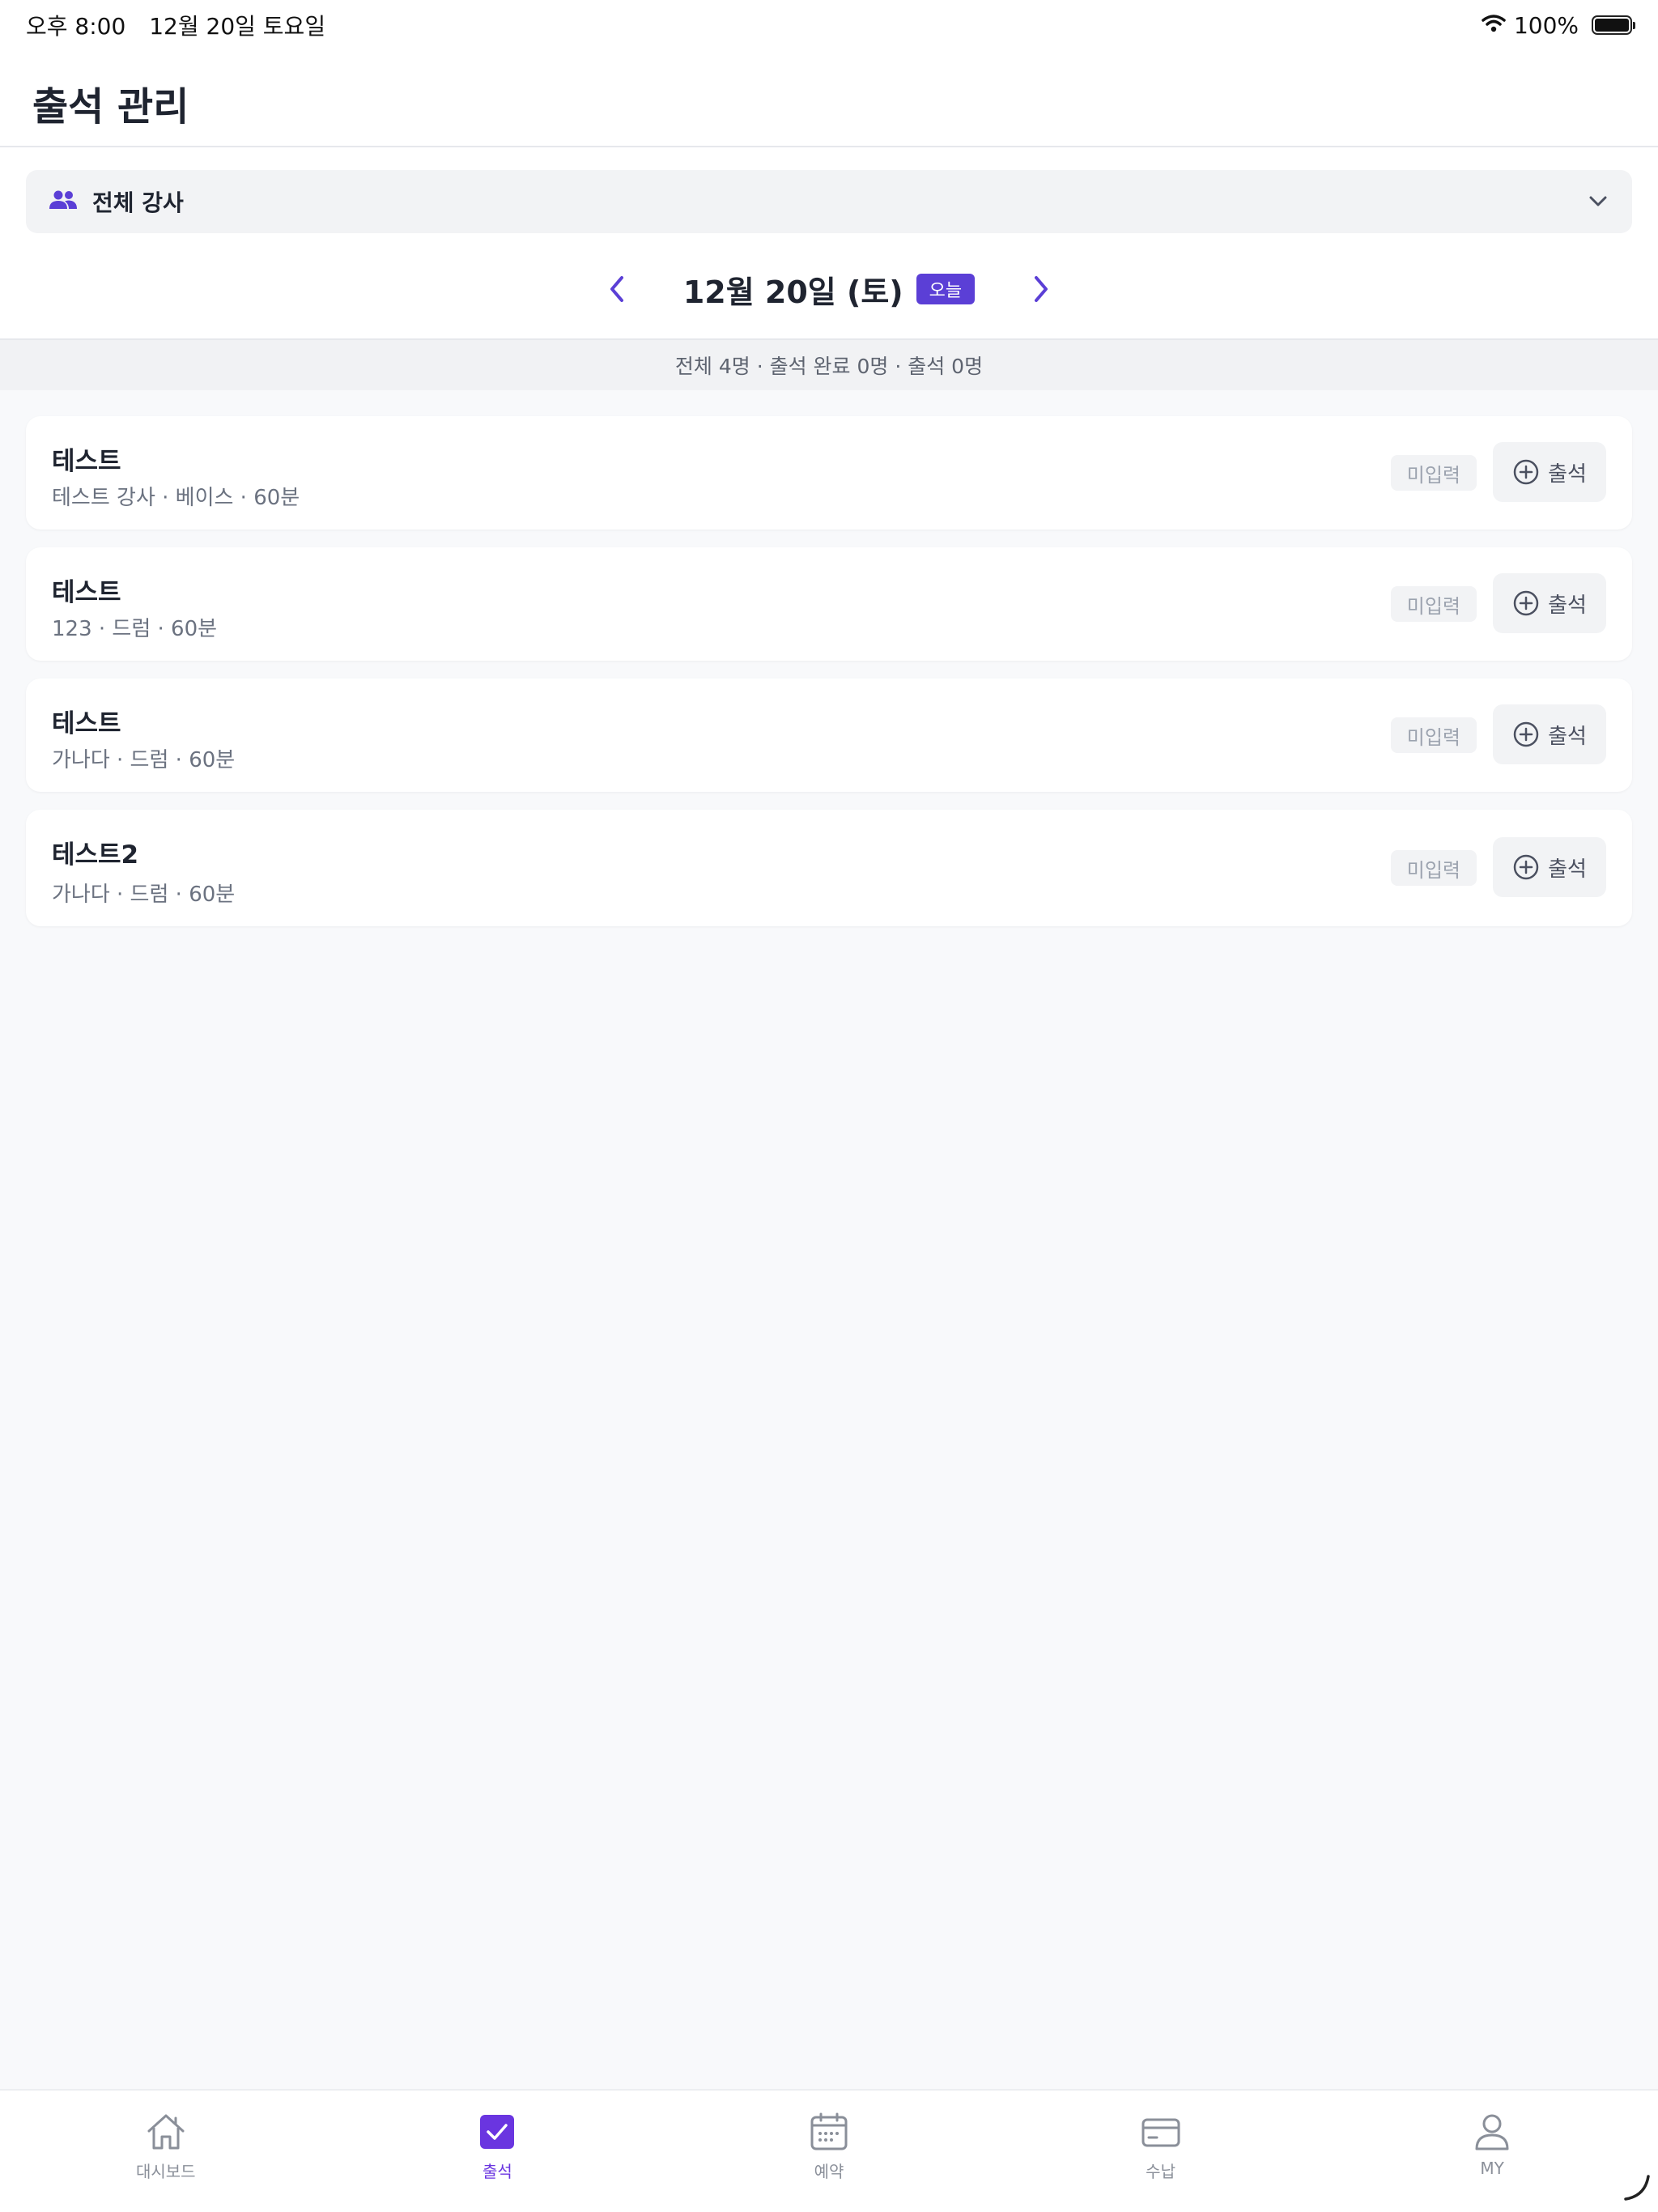 The height and width of the screenshot is (2212, 1658). I want to click on chevron-left-icon, so click(616, 289).